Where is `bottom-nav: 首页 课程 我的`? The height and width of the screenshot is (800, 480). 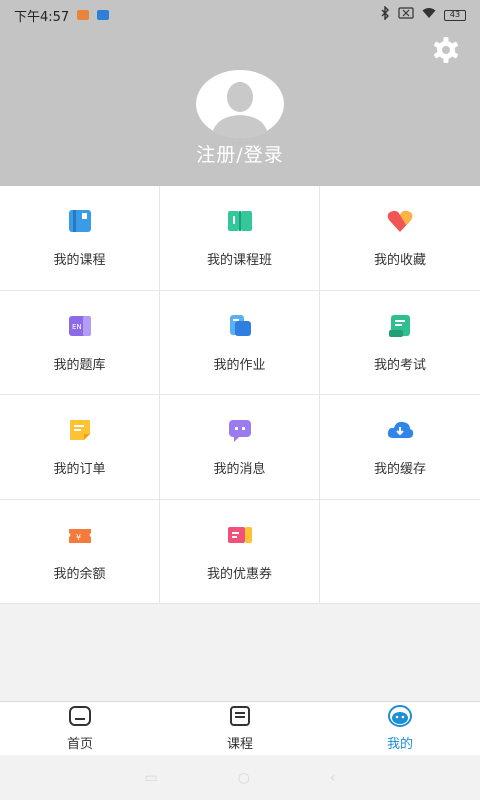
bottom-nav: 首页 课程 我的 is located at coordinates (240, 728).